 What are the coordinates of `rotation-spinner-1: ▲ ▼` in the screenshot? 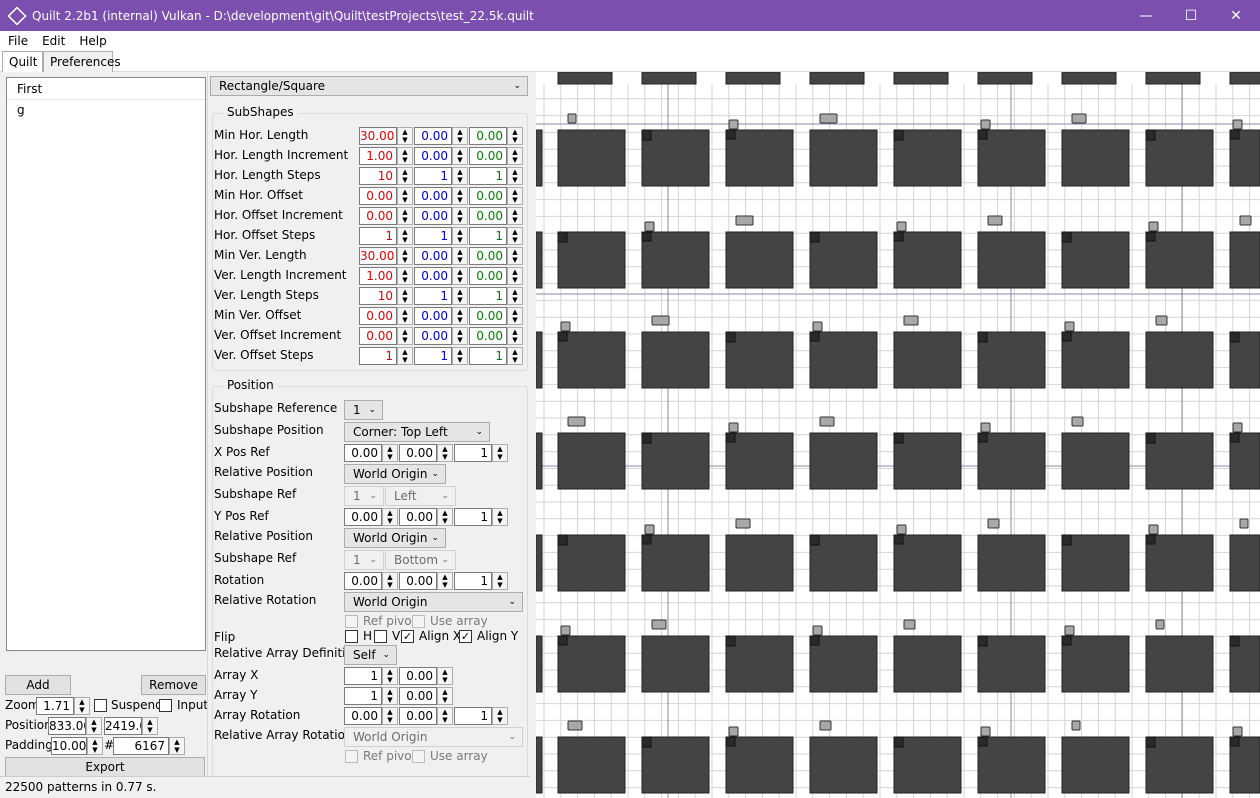 It's located at (390, 581).